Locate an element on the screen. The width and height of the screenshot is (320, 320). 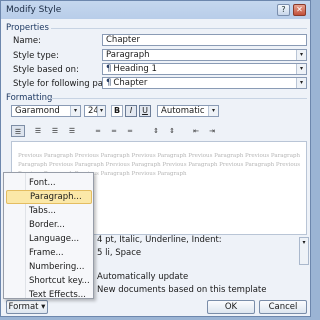
font-value: Garamond is located at coordinates (37, 111).